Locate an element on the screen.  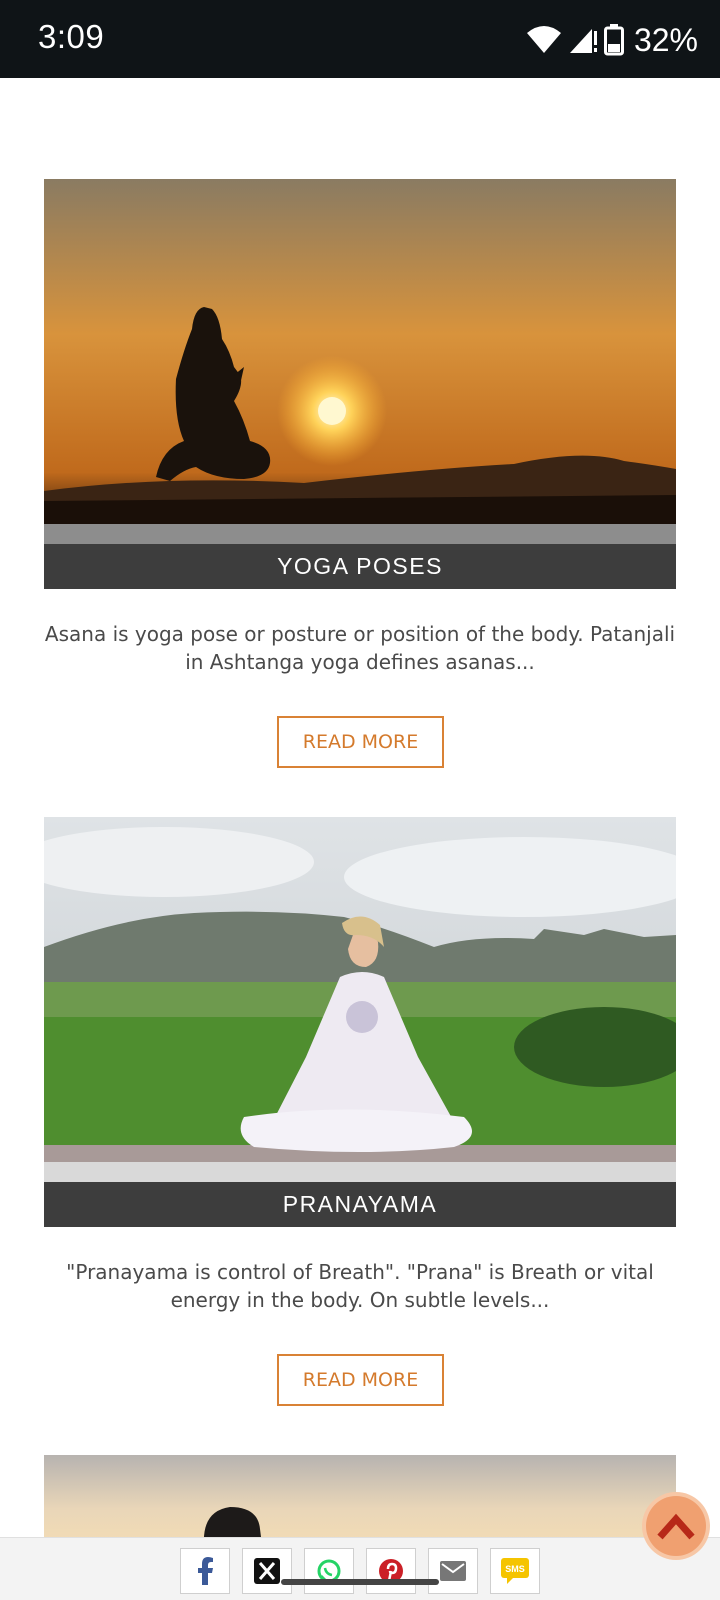
facebook-icon is located at coordinates (205, 1571).